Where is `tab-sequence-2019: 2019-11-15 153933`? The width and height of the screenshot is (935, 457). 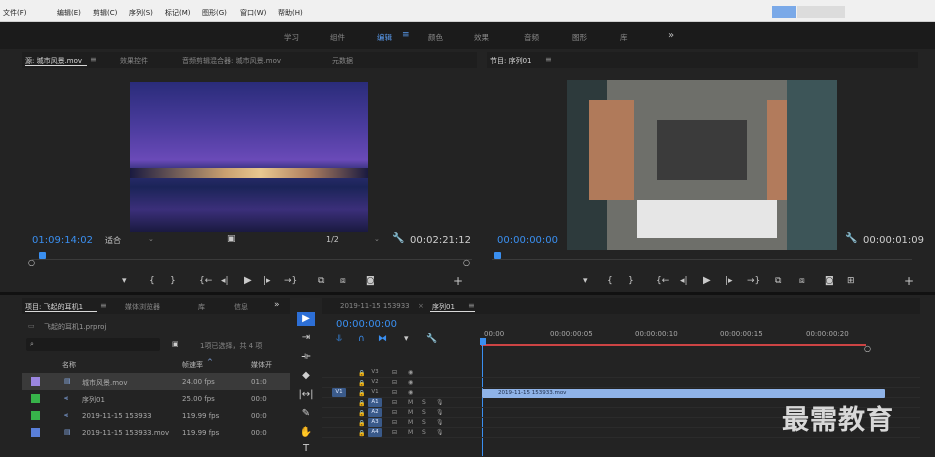
tab-sequence-2019: 2019-11-15 153933 is located at coordinates (375, 306).